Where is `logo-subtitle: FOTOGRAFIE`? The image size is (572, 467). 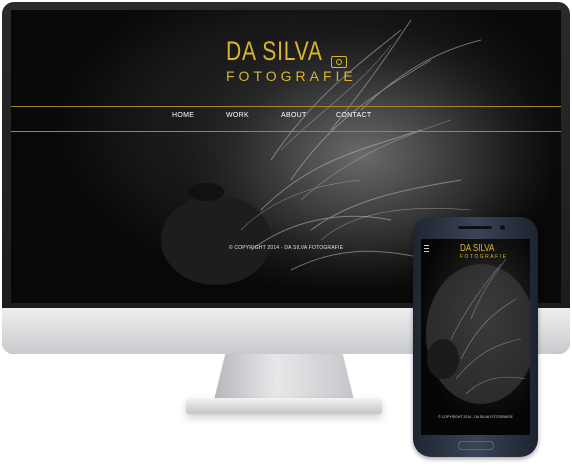
logo-subtitle: FOTOGRAFIE is located at coordinates (291, 76).